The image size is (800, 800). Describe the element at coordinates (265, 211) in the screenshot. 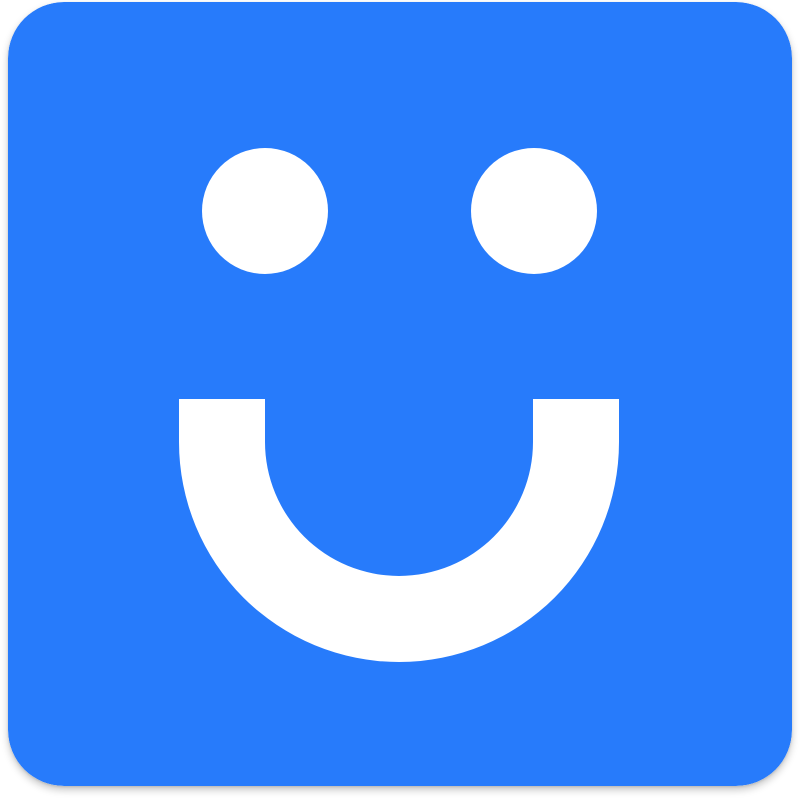

I see `left-eye` at that location.